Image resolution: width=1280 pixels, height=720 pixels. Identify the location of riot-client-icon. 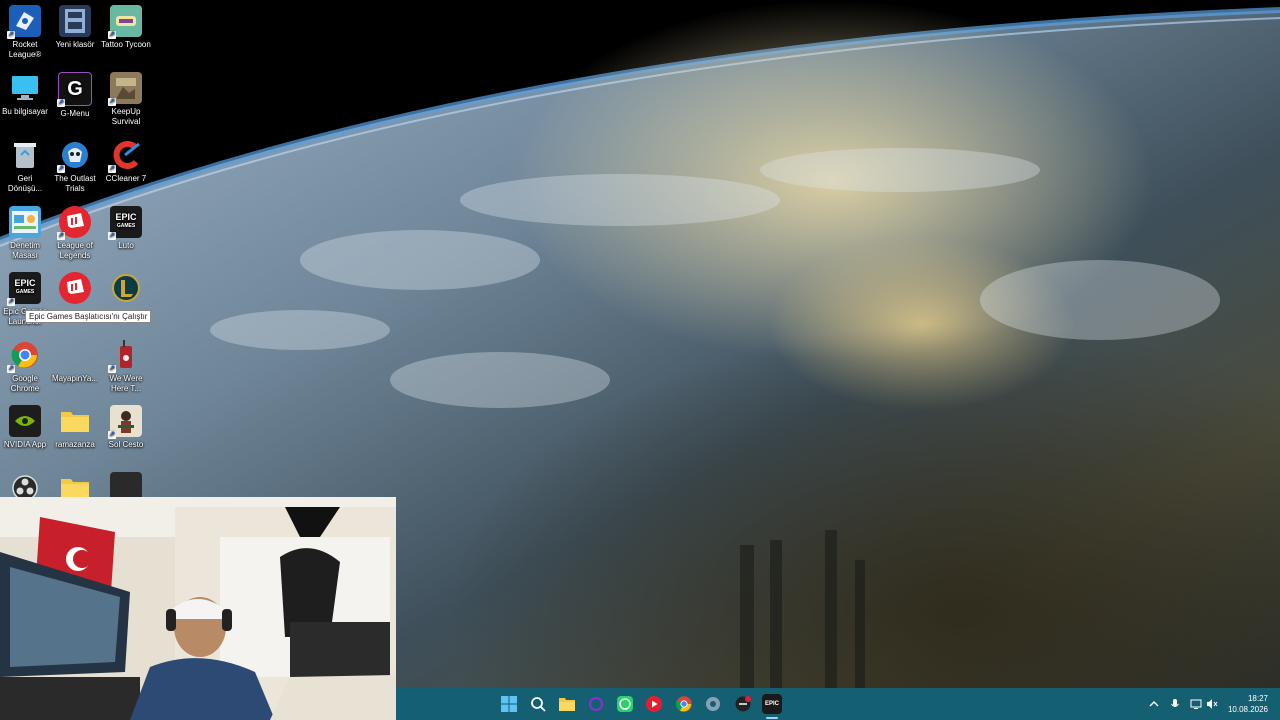
(75, 288).